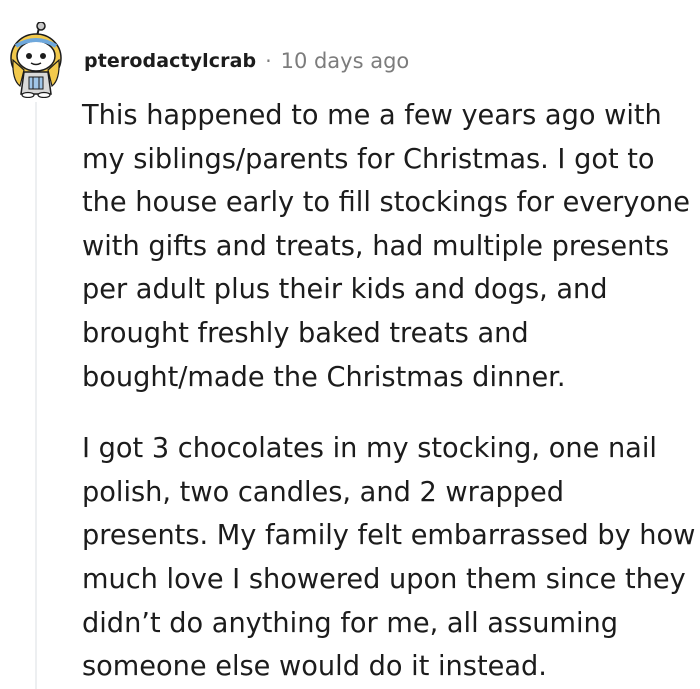 The image size is (700, 689). What do you see at coordinates (305, 333) in the screenshot?
I see `comment-line: brought freshly baked treats and` at bounding box center [305, 333].